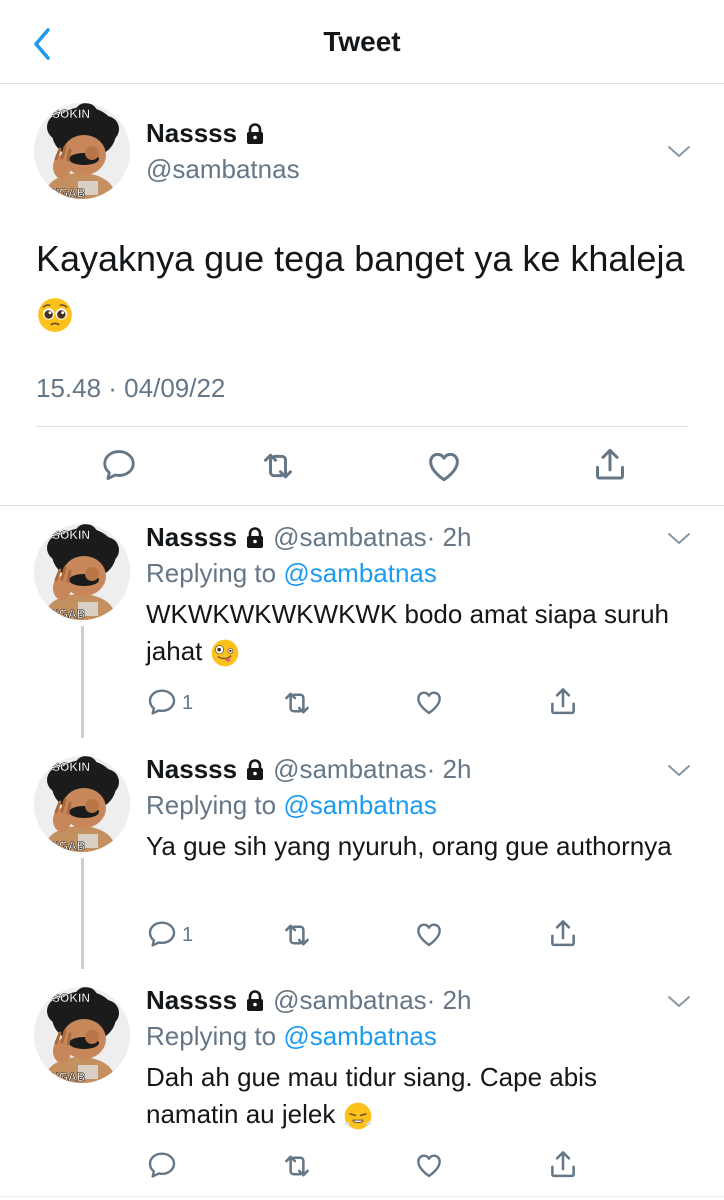 The width and height of the screenshot is (724, 1200). Describe the element at coordinates (411, 633) in the screenshot. I see `reply-text: WKWKWKWKWKWK bodo amat siapa suruh jahat` at that location.